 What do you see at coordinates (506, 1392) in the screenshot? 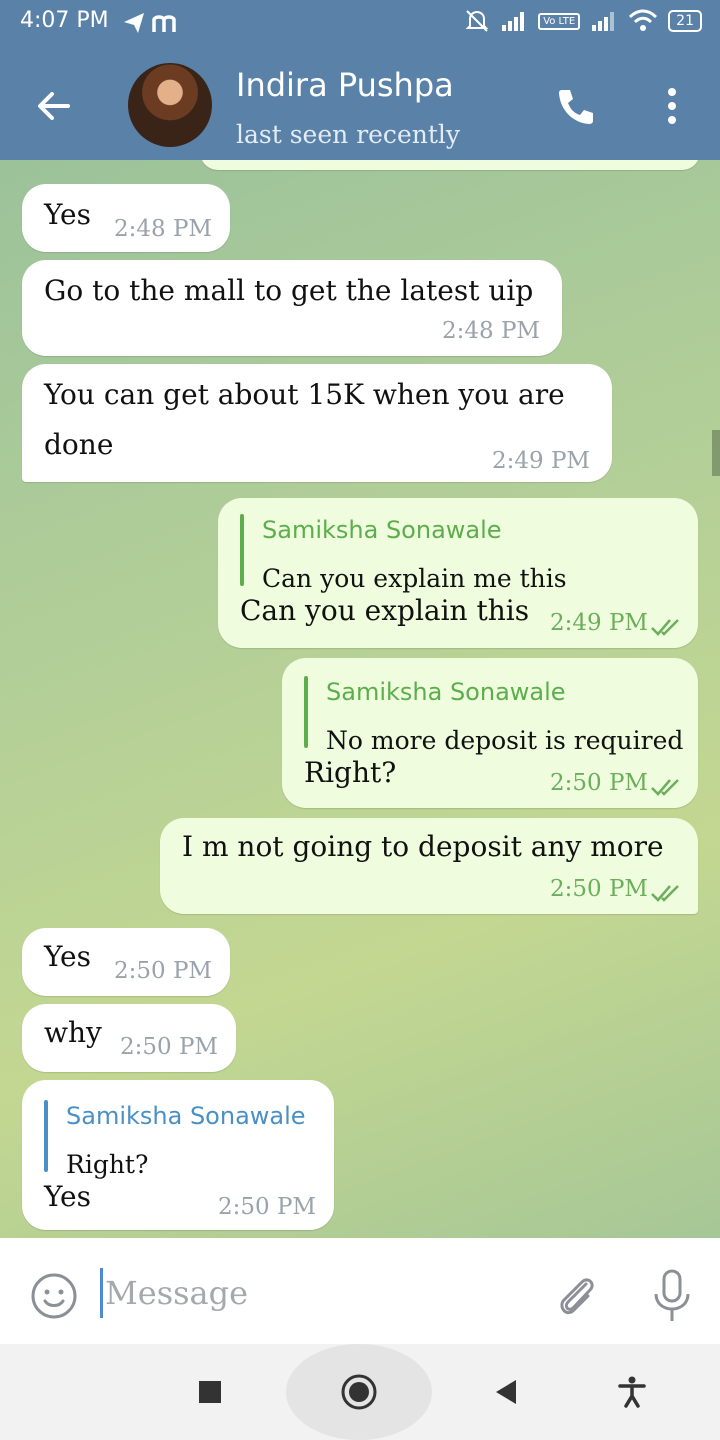
I see `back-triangle-icon` at bounding box center [506, 1392].